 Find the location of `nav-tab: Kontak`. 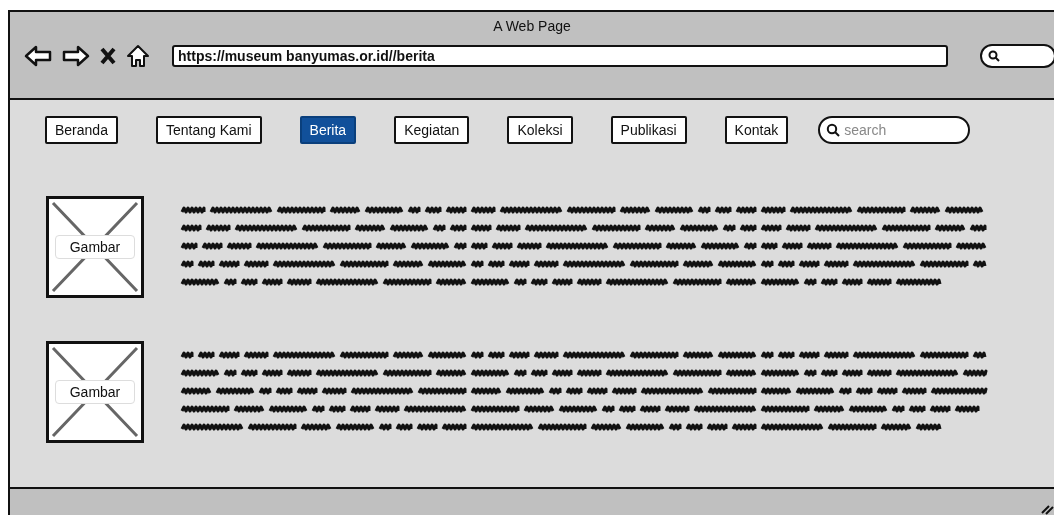

nav-tab: Kontak is located at coordinates (756, 130).